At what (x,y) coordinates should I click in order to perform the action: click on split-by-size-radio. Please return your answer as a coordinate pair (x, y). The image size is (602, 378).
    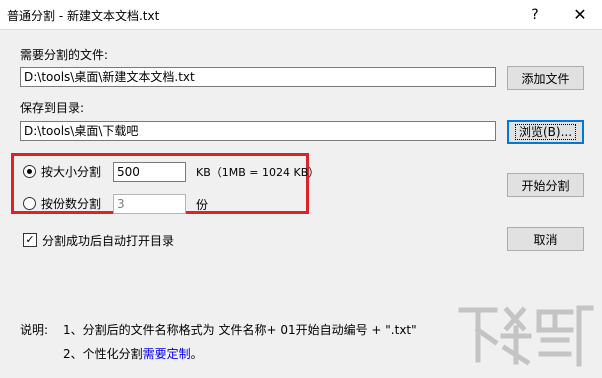
    Looking at the image, I should click on (29, 171).